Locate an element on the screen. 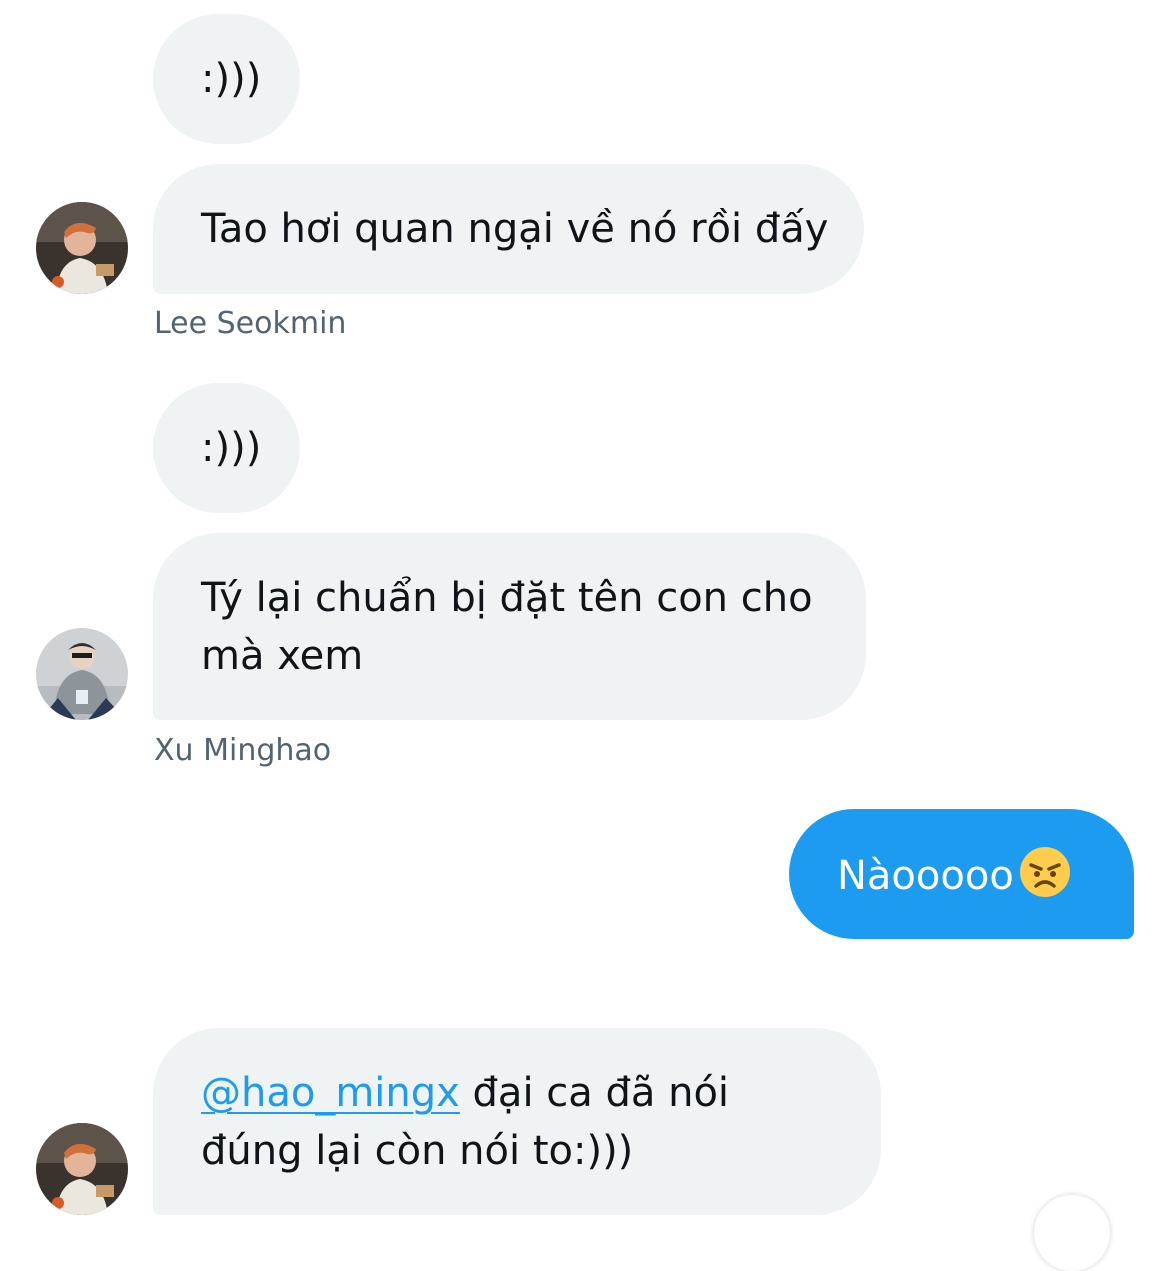  message-bubble-outgoing: Nàooooo is located at coordinates (961, 874).